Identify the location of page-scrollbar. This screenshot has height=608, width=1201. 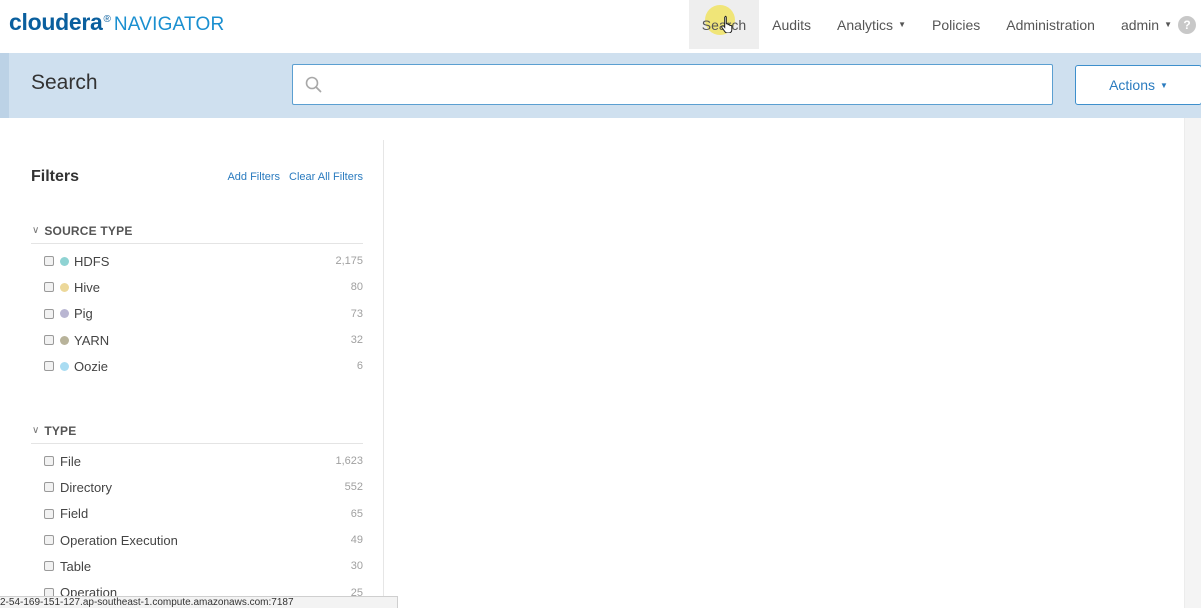
(1192, 363).